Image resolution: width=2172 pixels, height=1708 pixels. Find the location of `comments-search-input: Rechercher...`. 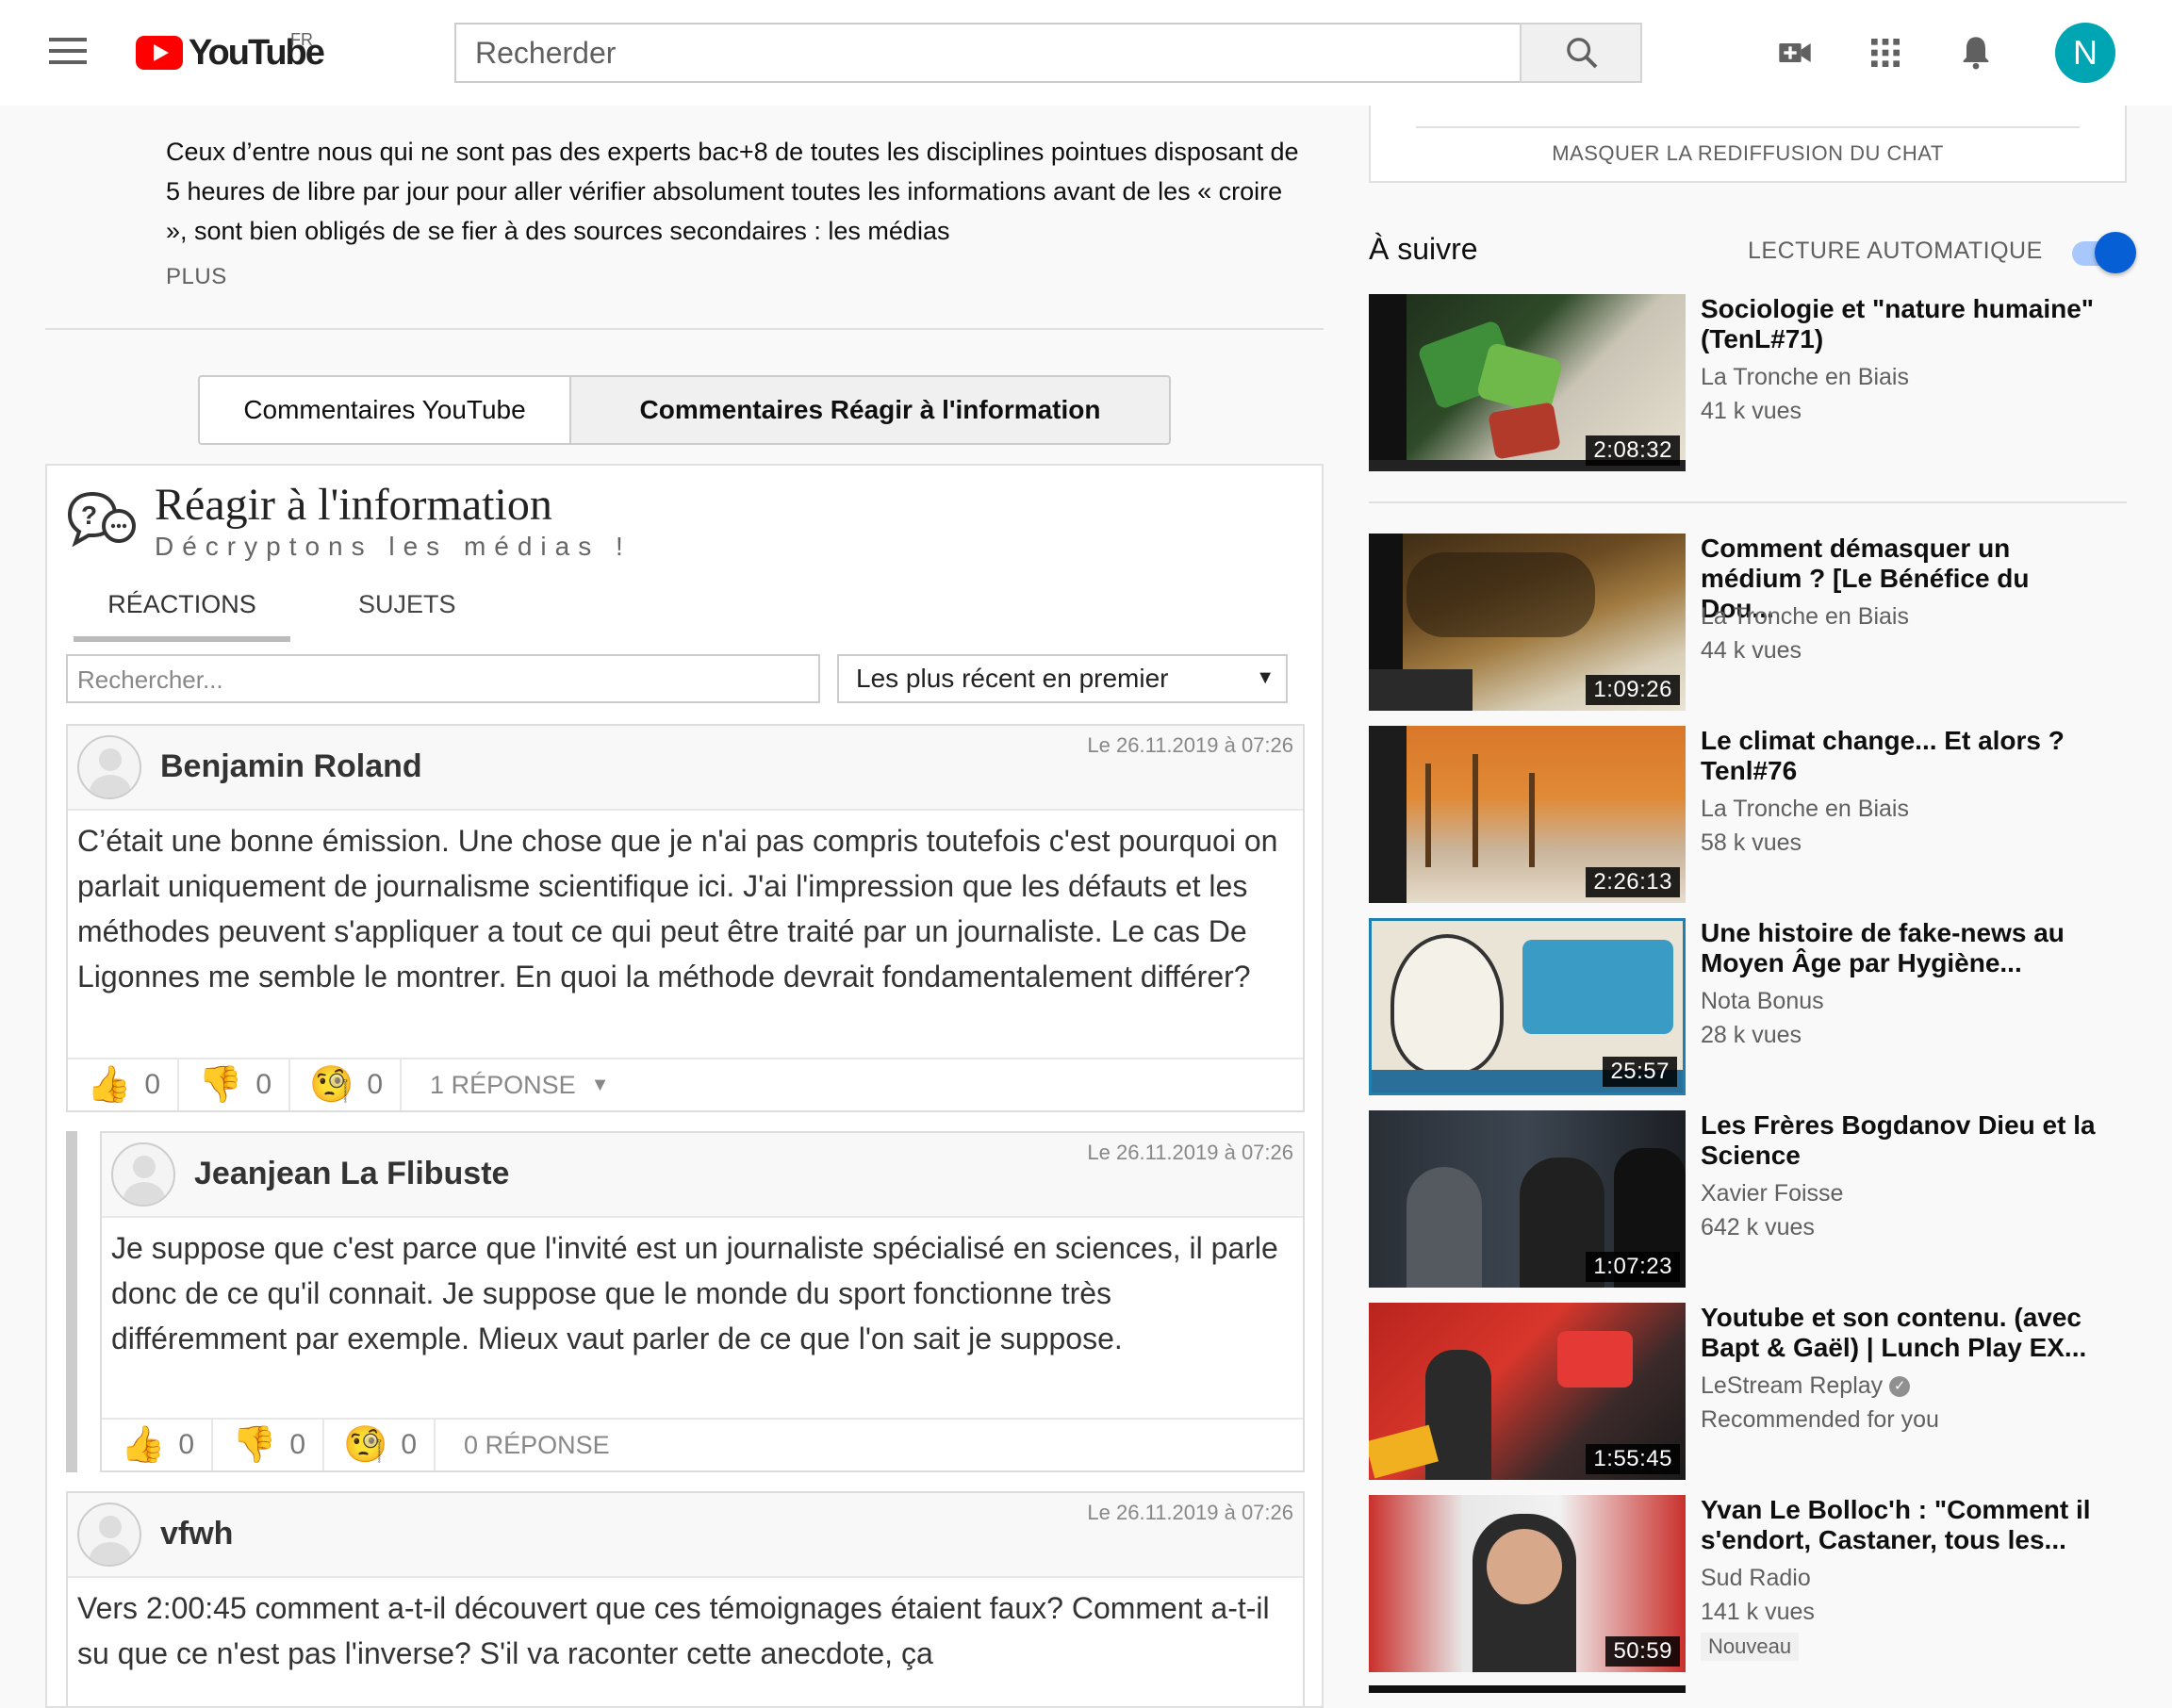

comments-search-input: Rechercher... is located at coordinates (443, 678).